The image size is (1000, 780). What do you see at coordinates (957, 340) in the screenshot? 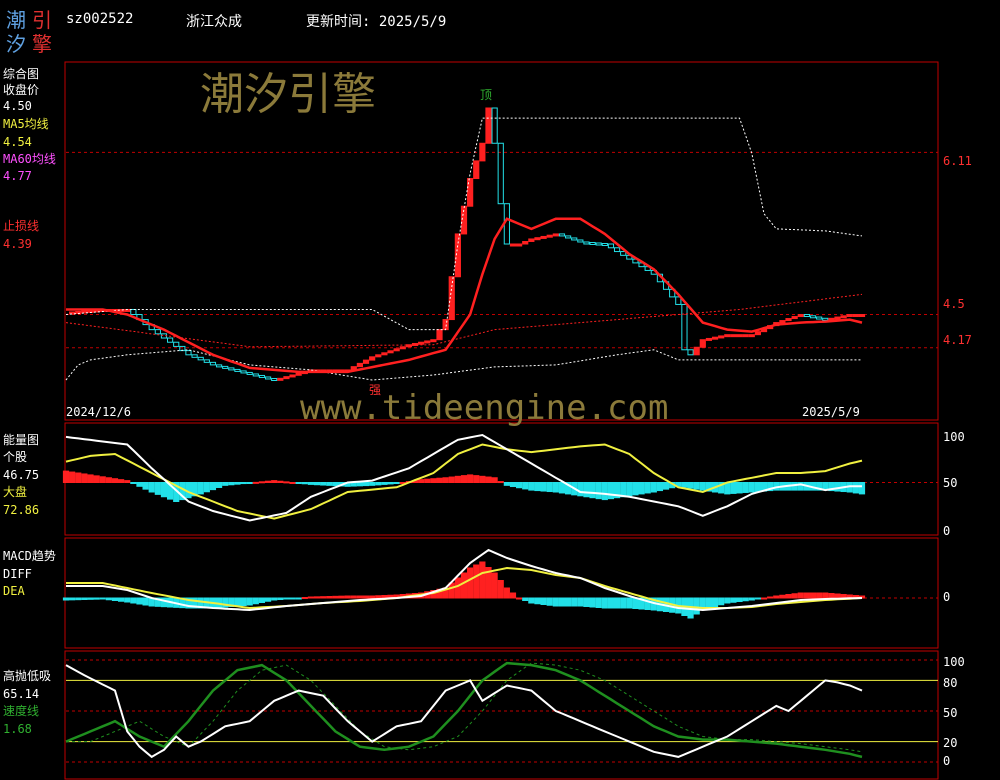
I see `price-axis-label: 4.17` at bounding box center [957, 340].